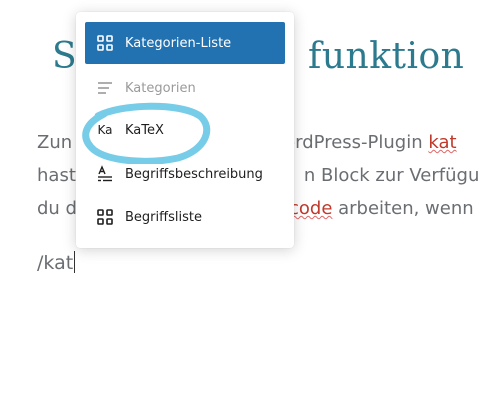  I want to click on line3-start: du d, so click(57, 208).